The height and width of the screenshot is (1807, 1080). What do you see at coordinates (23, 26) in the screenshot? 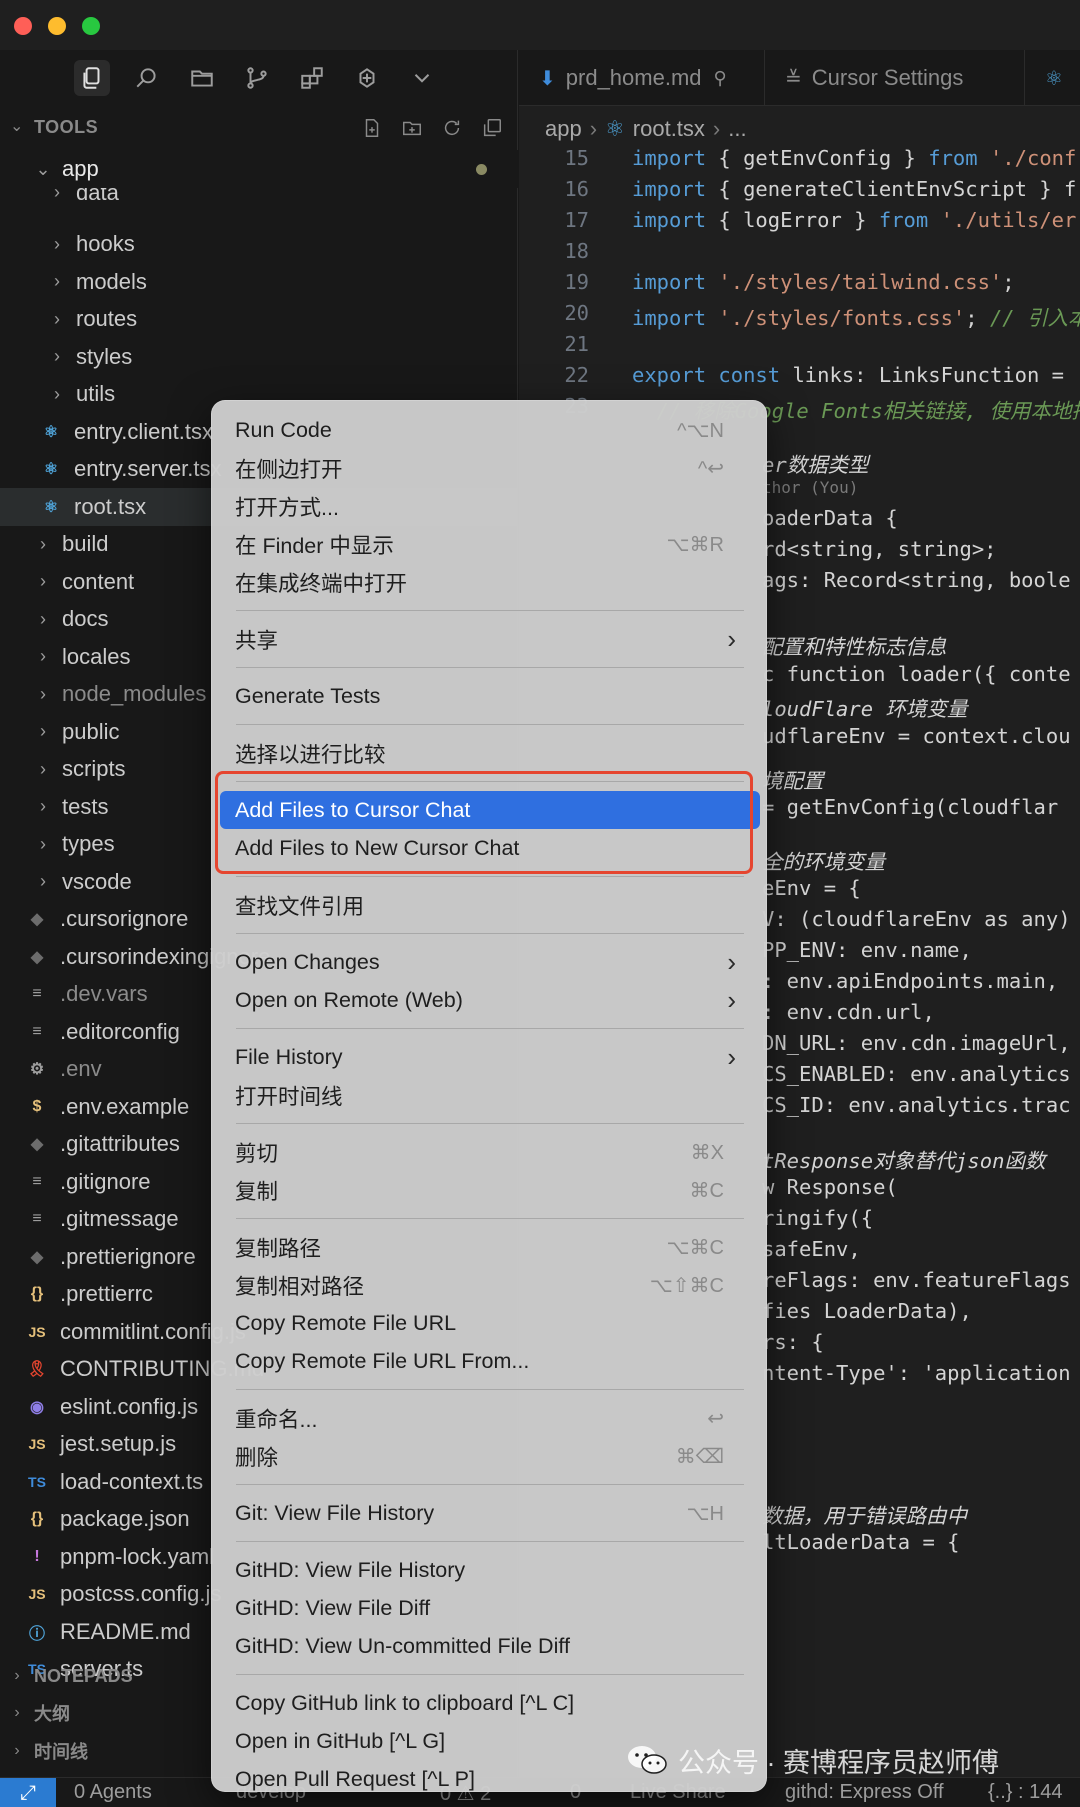
I see `close-window-button` at bounding box center [23, 26].